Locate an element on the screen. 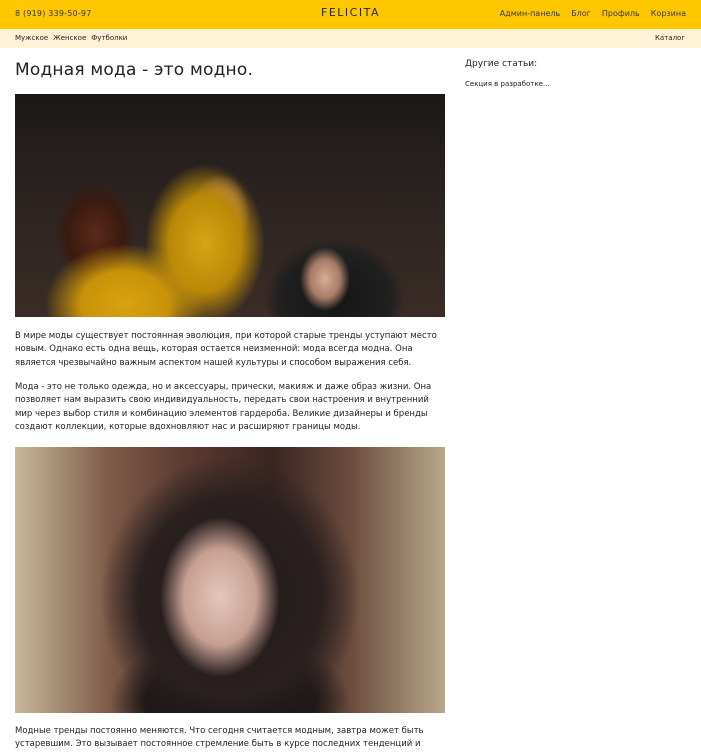 The width and height of the screenshot is (701, 752). category-bar: Мужское Женское Футболки Каталог is located at coordinates (350, 38).